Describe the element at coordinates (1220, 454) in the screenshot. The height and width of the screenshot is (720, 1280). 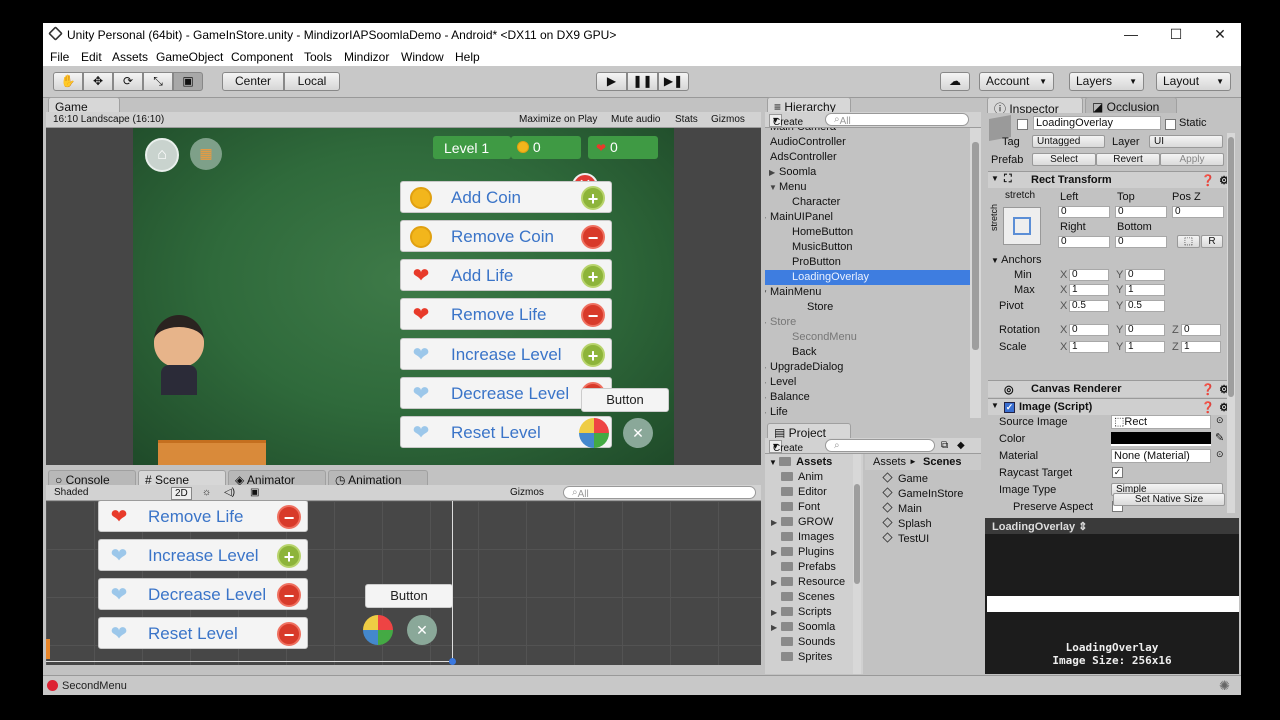
I see `material-picker-icon: ⊙` at that location.